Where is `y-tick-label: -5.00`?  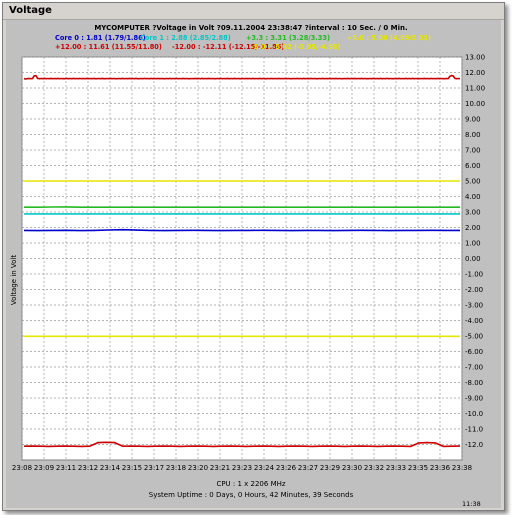 y-tick-label: -5.00 is located at coordinates (474, 337).